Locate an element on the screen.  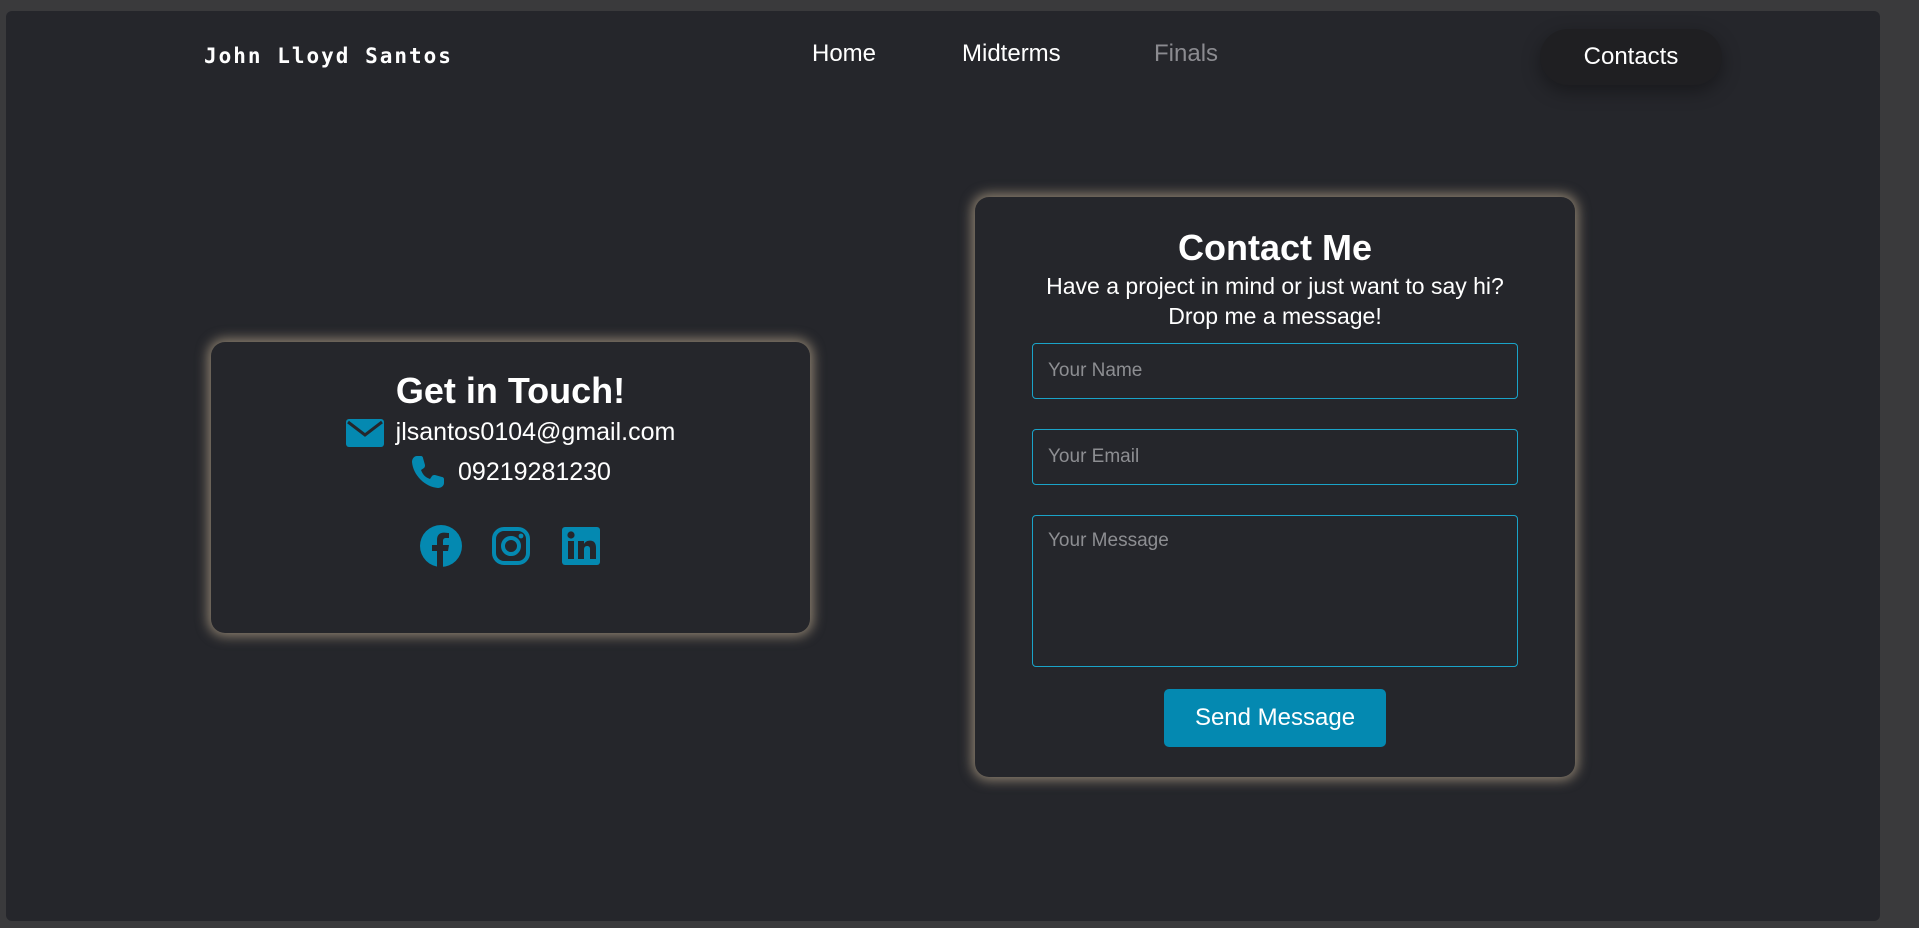
linkedin-icon is located at coordinates (581, 546).